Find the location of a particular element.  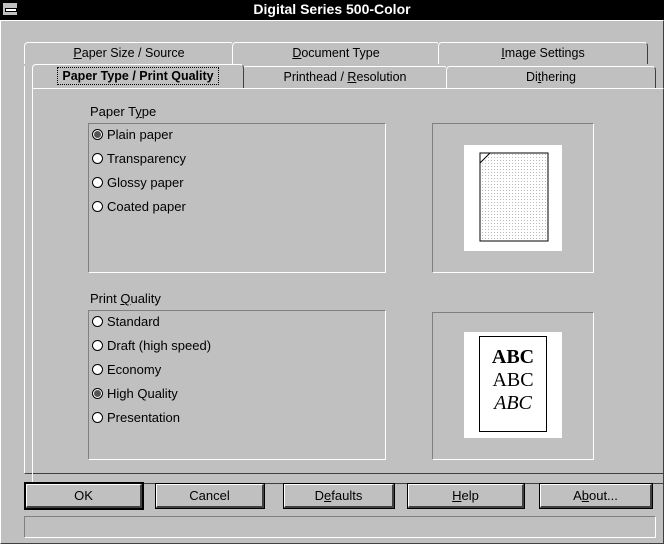

tab-label: Printhead / Resolution is located at coordinates (345, 77).